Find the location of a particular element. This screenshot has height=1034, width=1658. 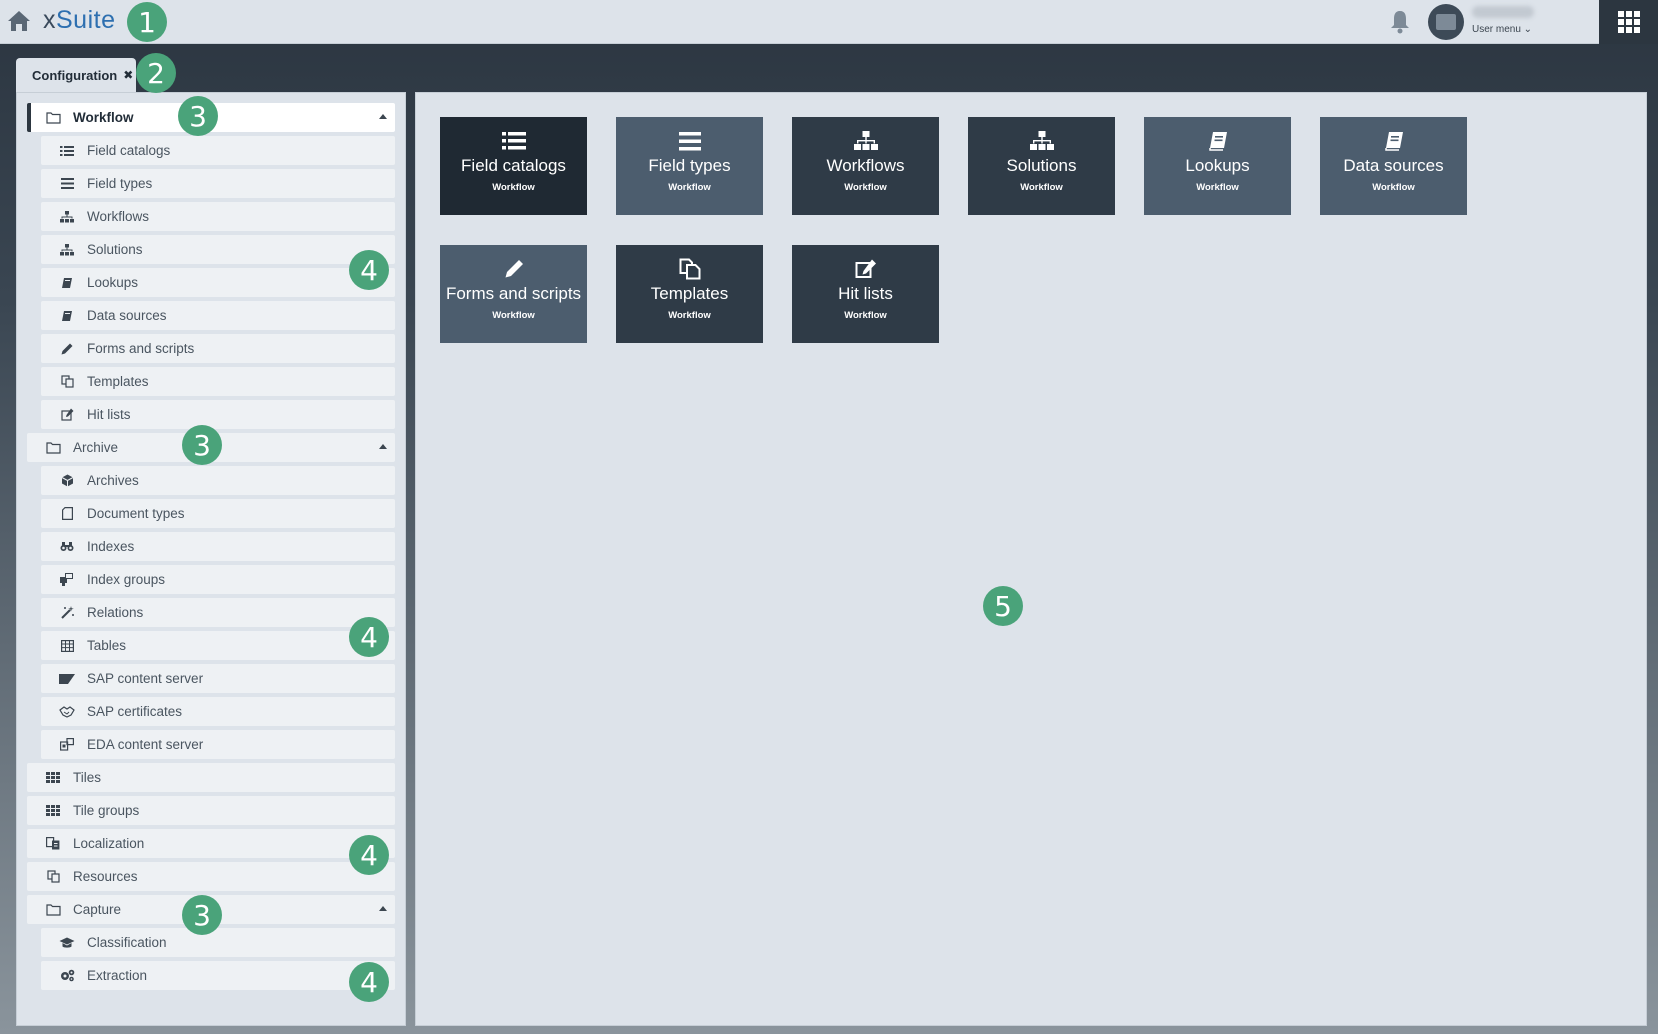

tile-workflows: Workflows Workflow is located at coordinates (865, 166).